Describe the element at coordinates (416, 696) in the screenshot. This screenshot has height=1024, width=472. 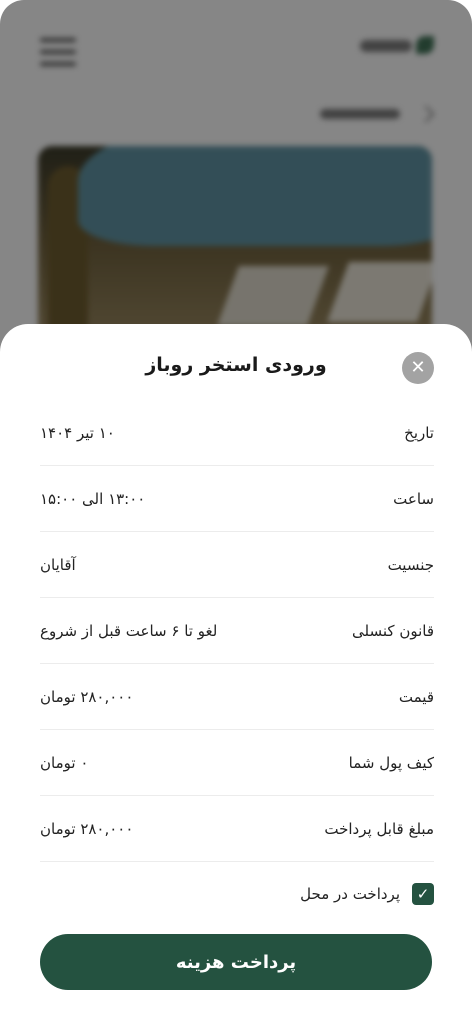
I see `detail-label: قیمت` at that location.